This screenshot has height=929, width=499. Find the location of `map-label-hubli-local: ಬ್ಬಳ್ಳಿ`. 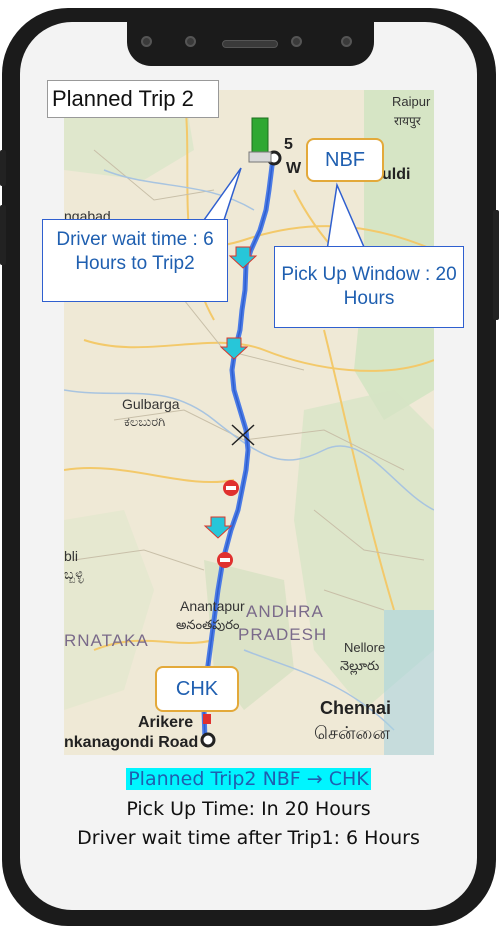

map-label-hubli-local: ಬ್ಬಳ್ಳಿ is located at coordinates (74, 574).